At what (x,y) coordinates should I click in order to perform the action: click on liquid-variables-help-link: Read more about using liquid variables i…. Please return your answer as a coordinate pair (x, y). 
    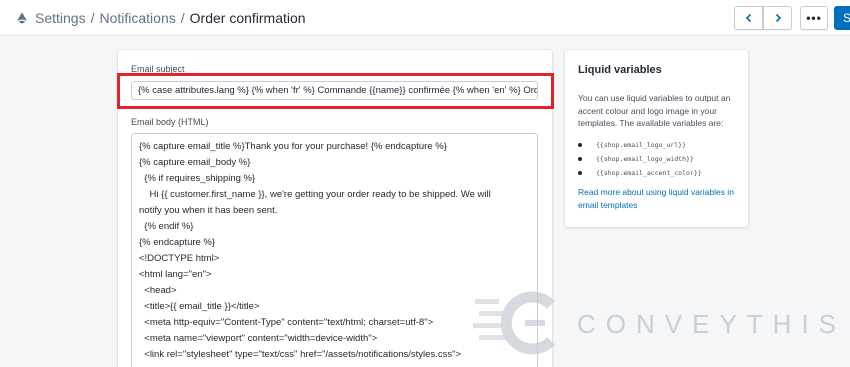
    Looking at the image, I should click on (660, 198).